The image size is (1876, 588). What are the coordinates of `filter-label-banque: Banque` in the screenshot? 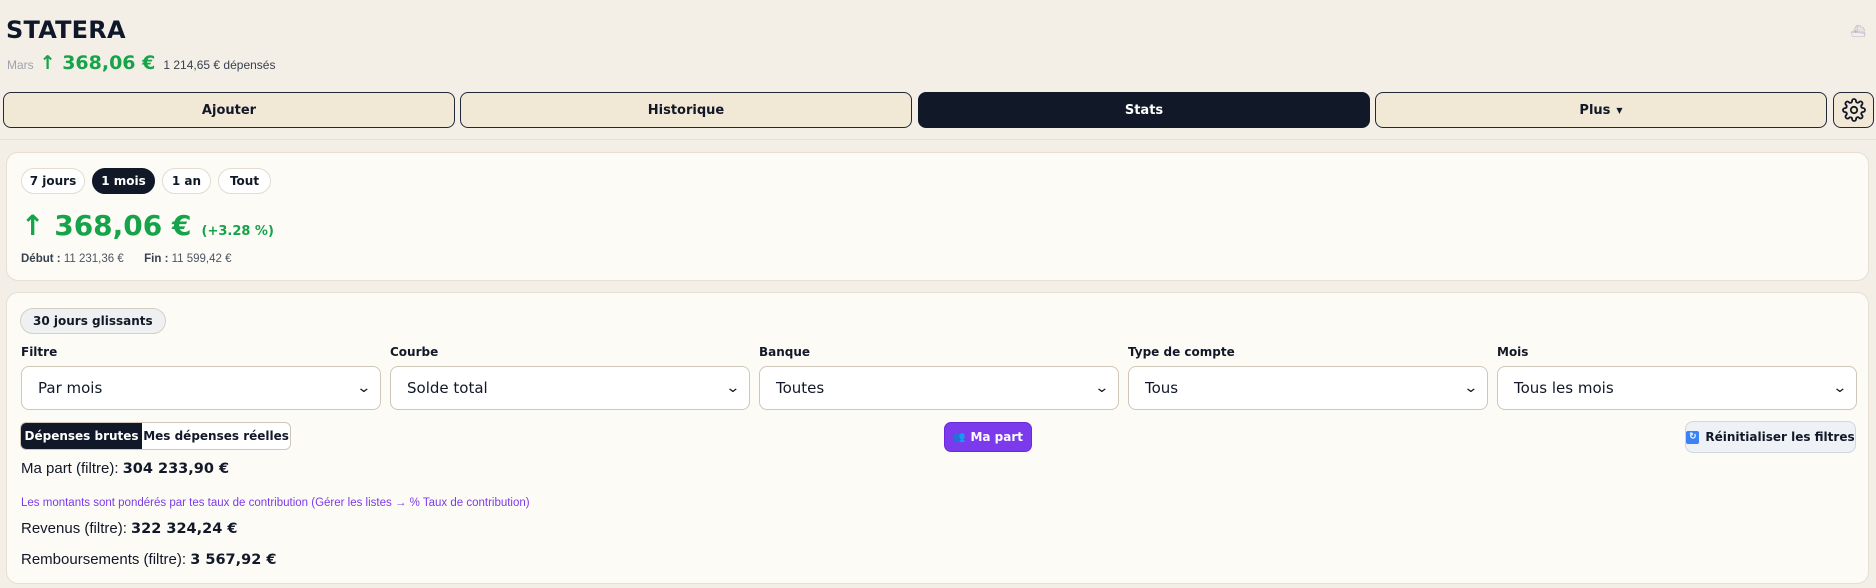 It's located at (785, 352).